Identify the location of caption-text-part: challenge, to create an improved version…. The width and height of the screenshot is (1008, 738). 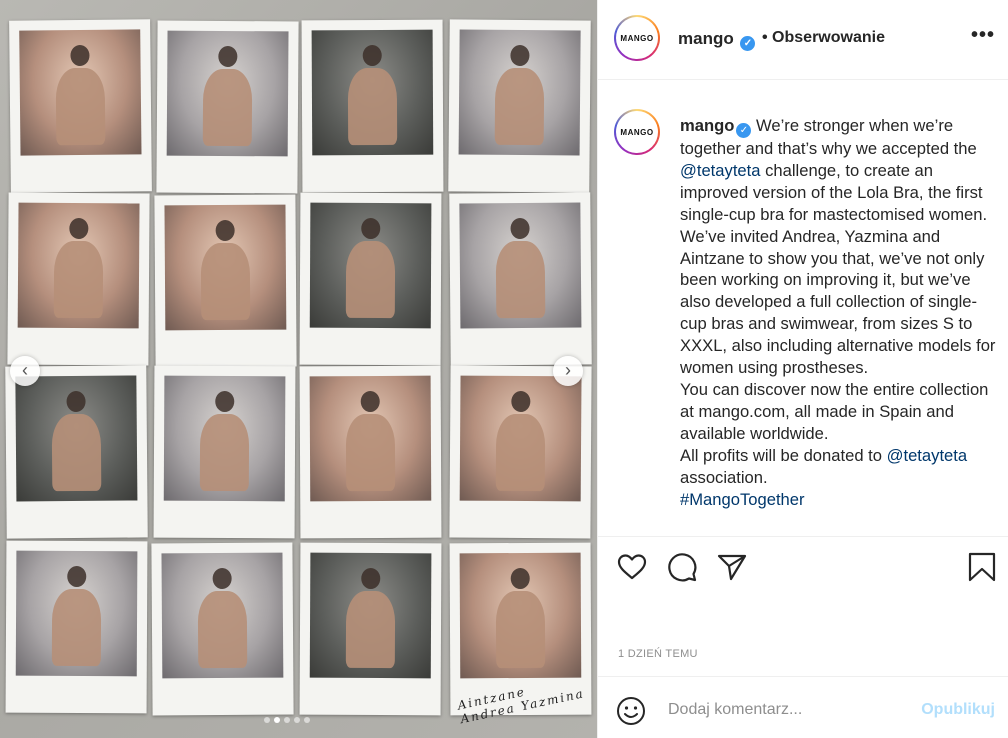
(838, 269).